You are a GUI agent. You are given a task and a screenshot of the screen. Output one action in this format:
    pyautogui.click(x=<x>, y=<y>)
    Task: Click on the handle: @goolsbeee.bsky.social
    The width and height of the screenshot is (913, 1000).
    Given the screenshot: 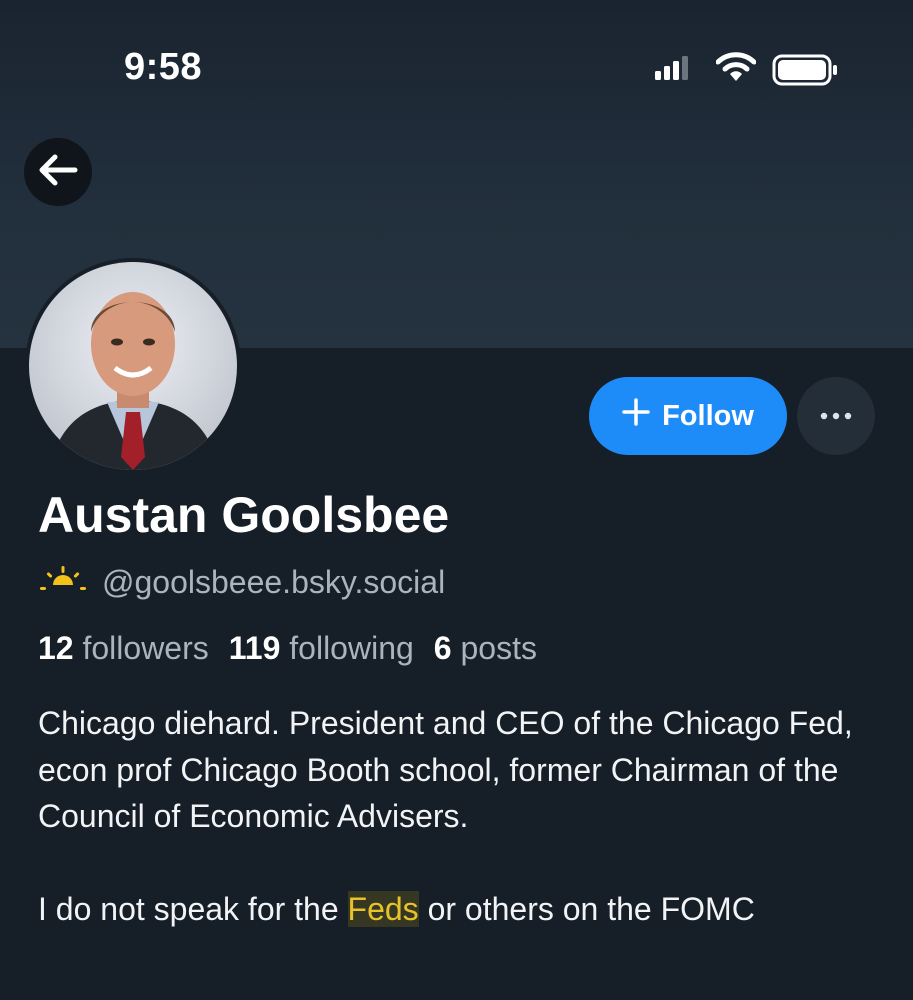 What is the action you would take?
    pyautogui.click(x=273, y=582)
    